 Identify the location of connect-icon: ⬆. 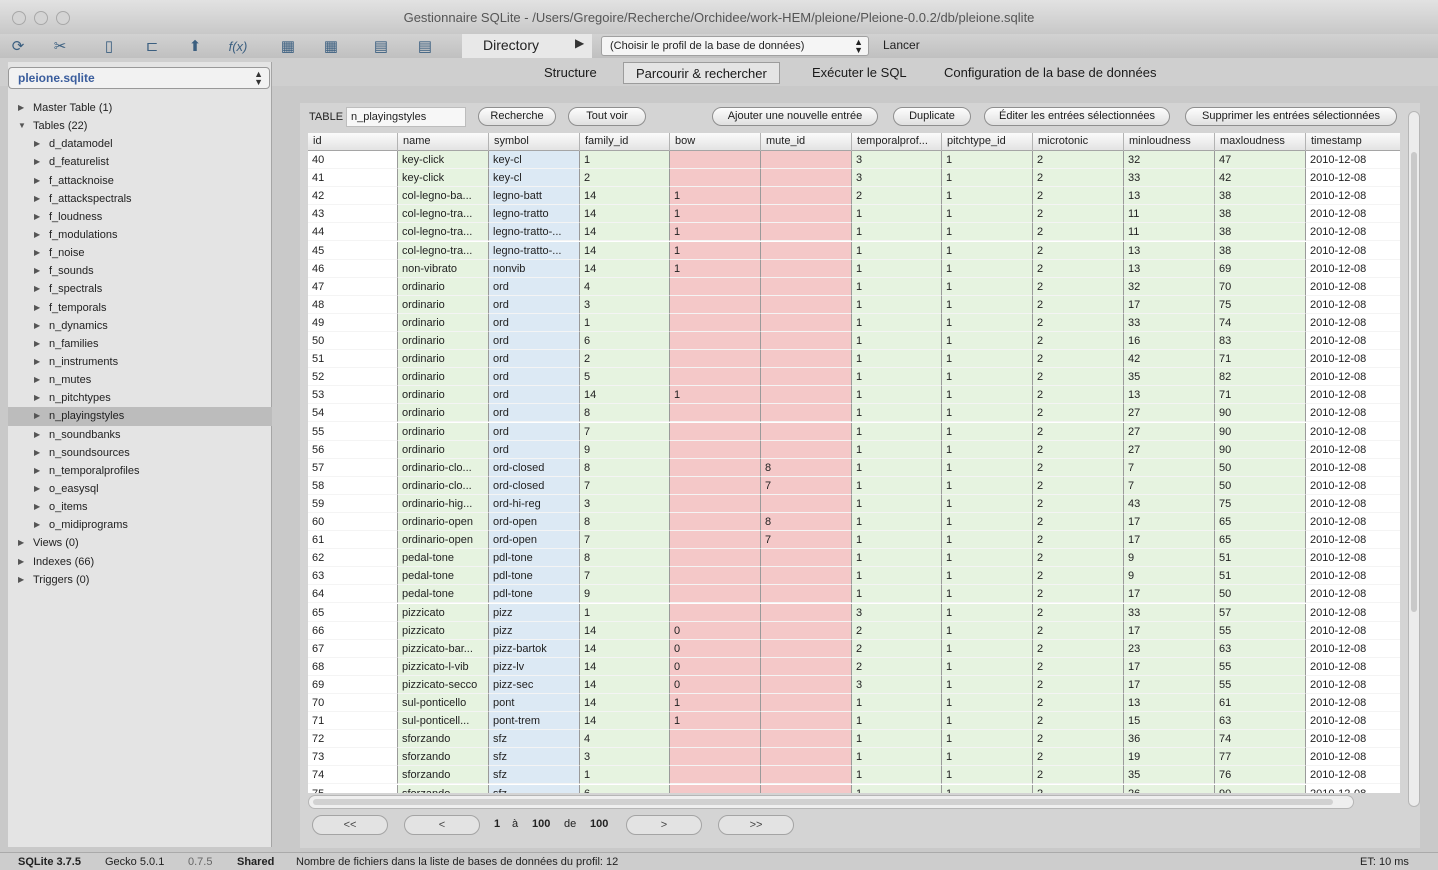
(195, 46).